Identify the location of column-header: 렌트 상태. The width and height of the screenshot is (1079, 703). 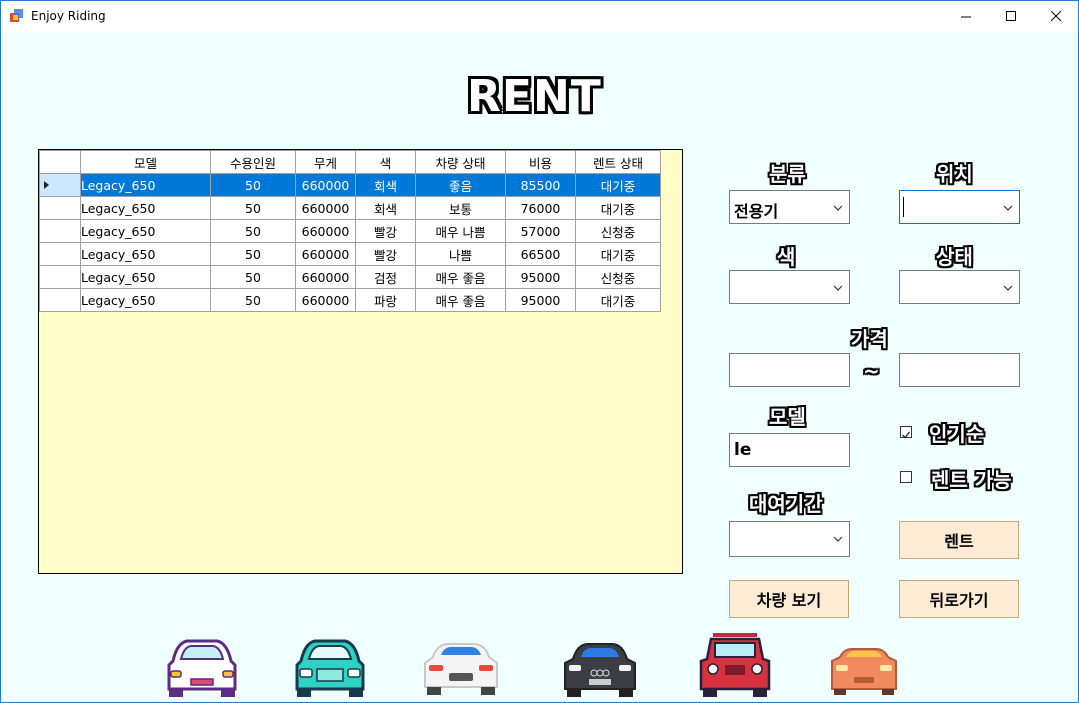
(618, 162).